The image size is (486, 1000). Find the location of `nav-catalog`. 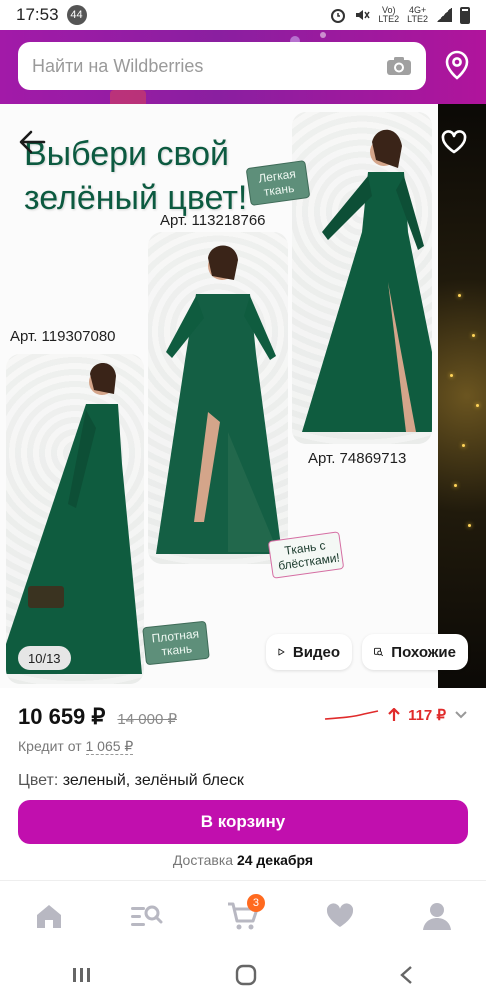

nav-catalog is located at coordinates (146, 916).